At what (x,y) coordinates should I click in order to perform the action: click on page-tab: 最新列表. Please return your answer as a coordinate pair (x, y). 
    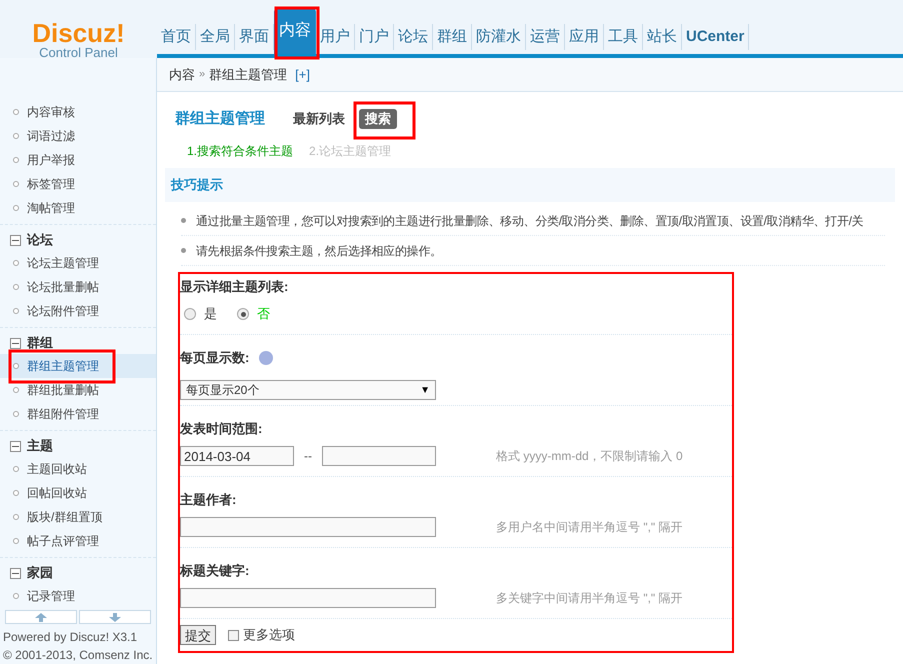
    Looking at the image, I should click on (319, 119).